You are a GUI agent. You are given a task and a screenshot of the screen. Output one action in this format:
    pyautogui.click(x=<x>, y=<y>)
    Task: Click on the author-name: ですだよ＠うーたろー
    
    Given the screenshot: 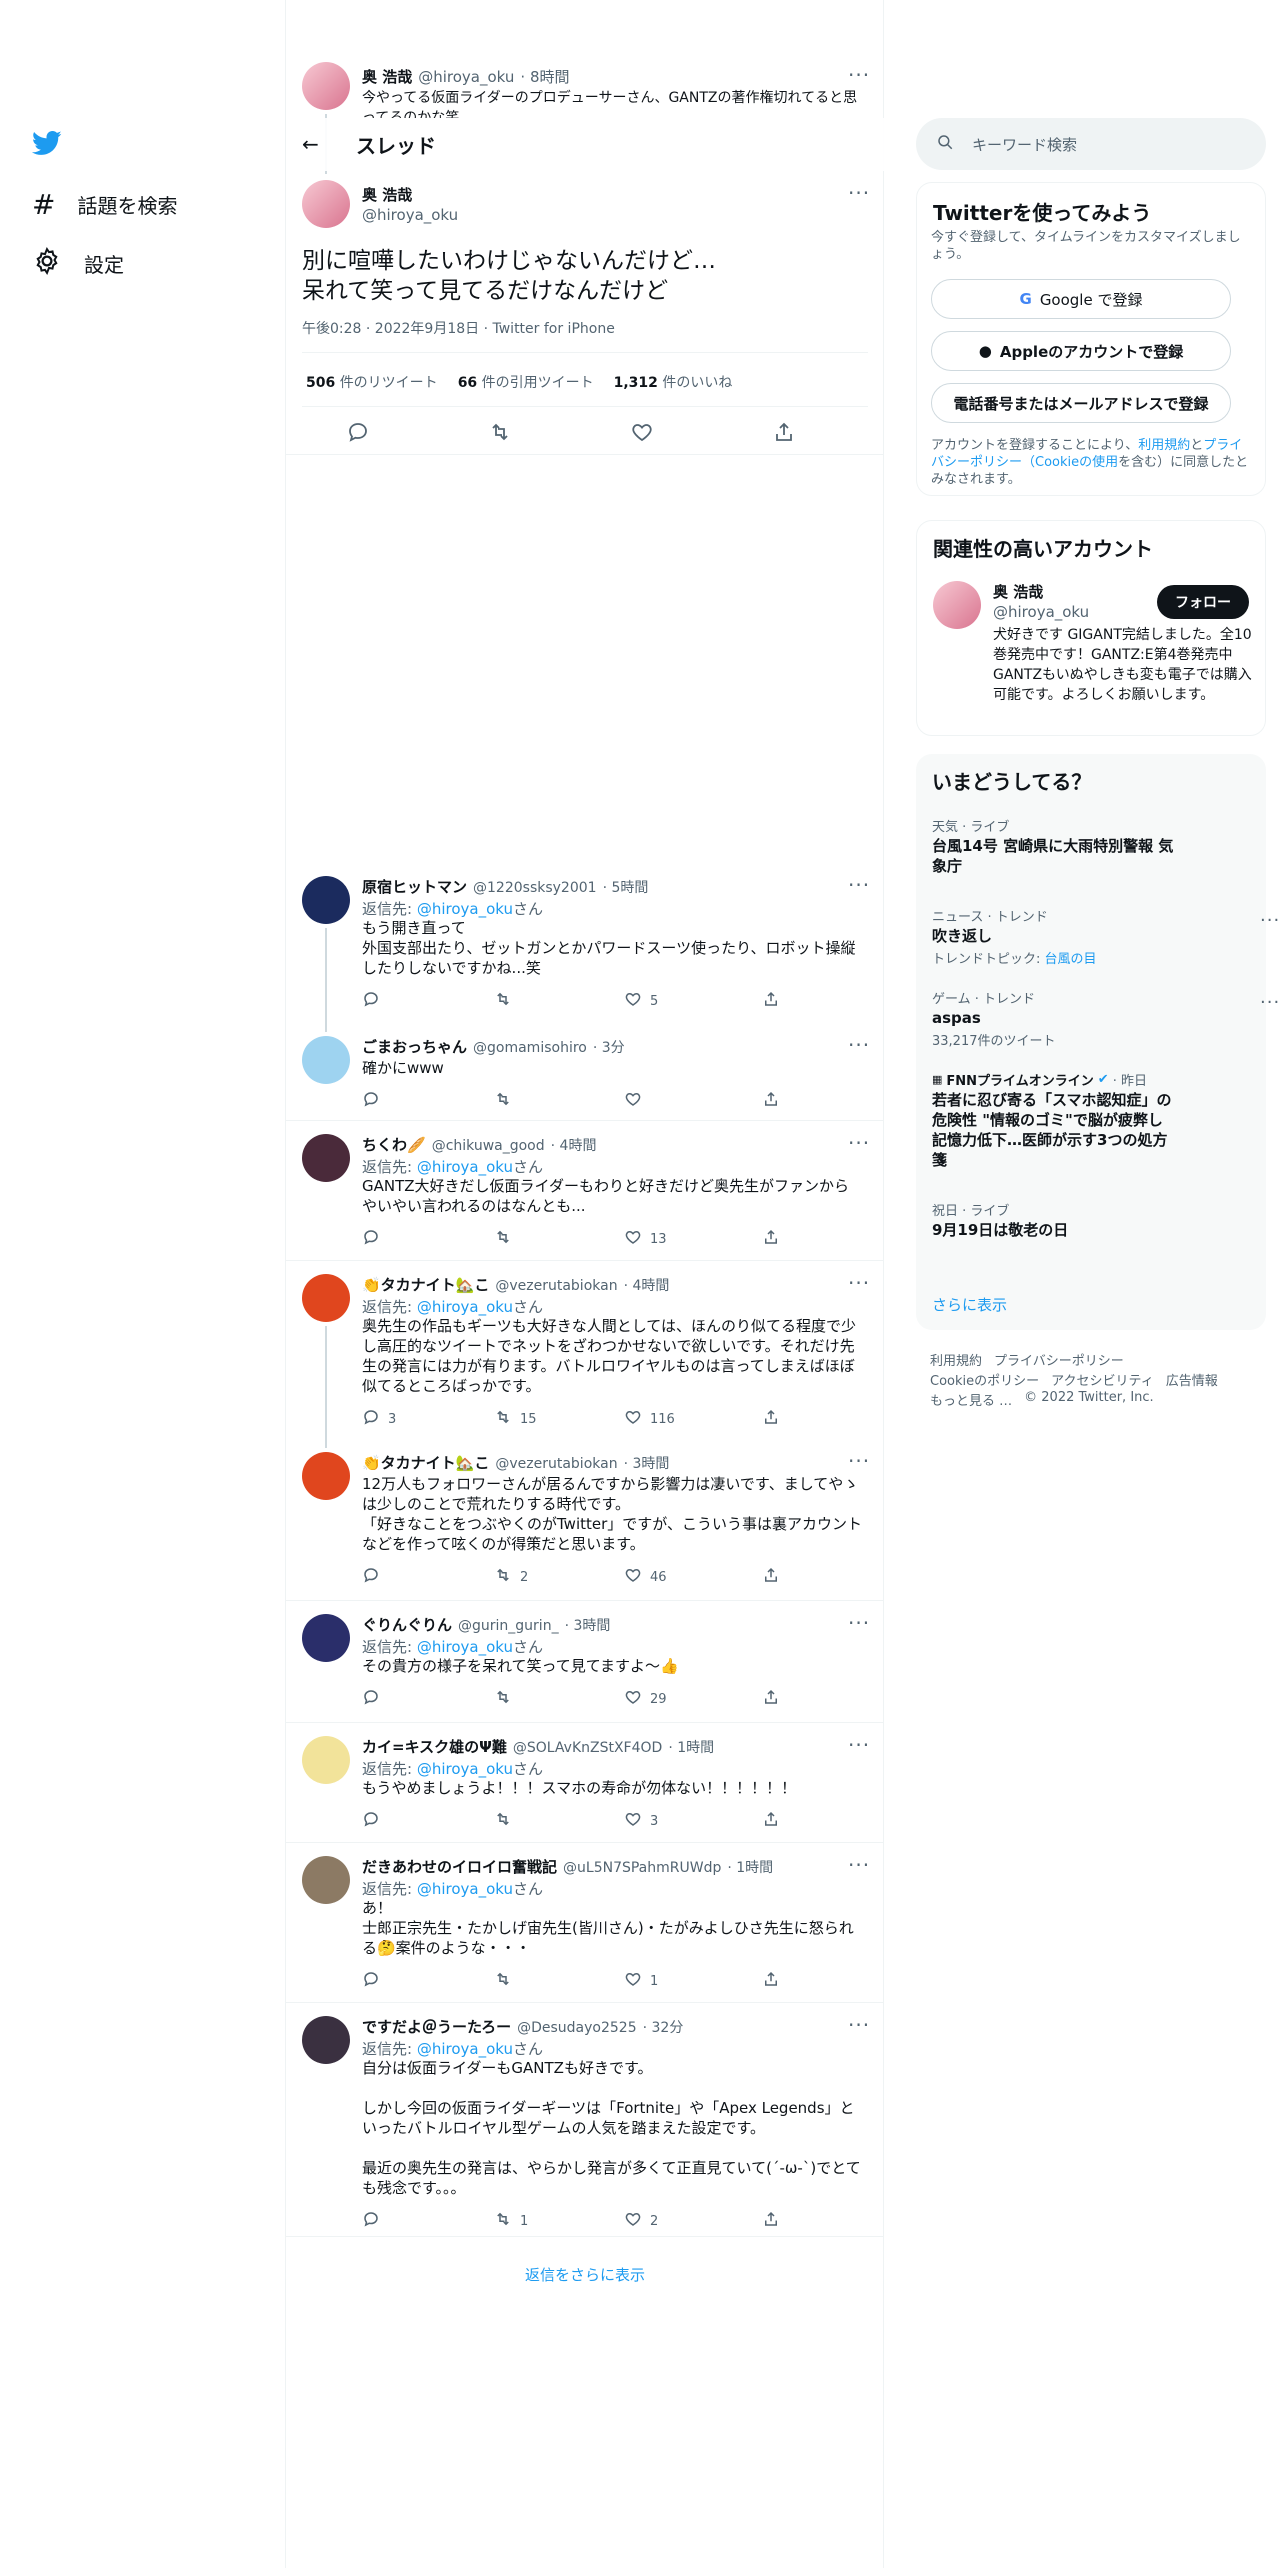 What is the action you would take?
    pyautogui.click(x=436, y=2026)
    